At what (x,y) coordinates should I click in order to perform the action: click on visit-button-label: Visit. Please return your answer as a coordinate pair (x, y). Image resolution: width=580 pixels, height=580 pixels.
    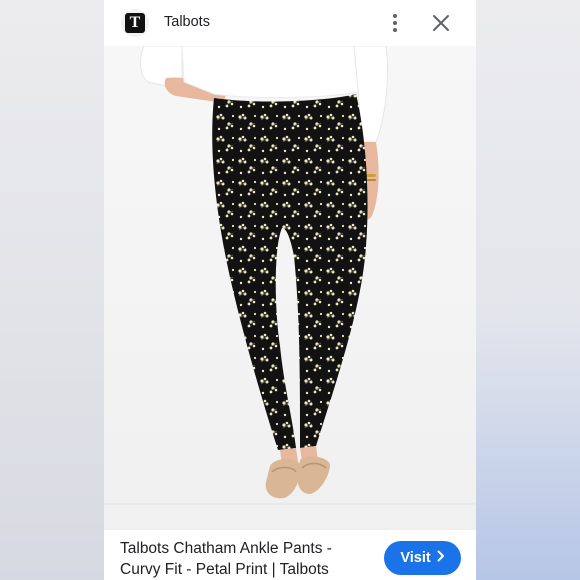
    Looking at the image, I should click on (415, 558).